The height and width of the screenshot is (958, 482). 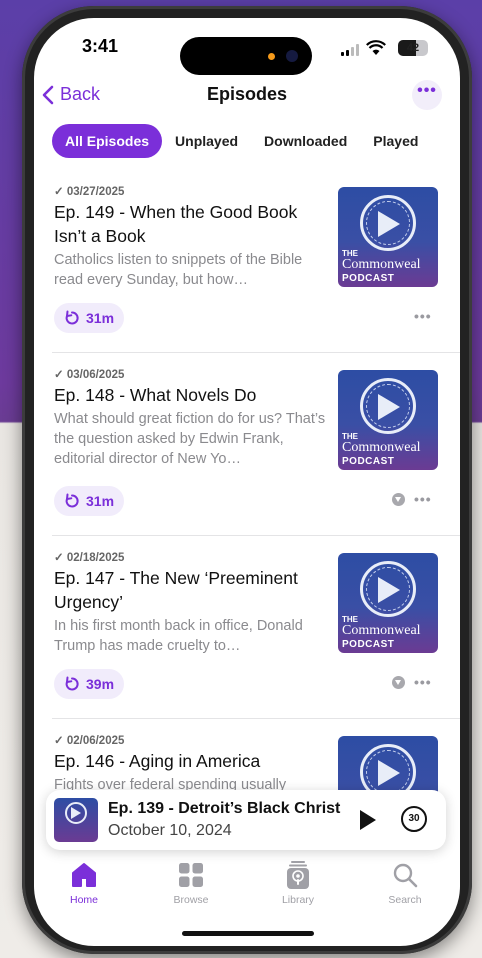 I want to click on battery-level: 42, so click(x=413, y=48).